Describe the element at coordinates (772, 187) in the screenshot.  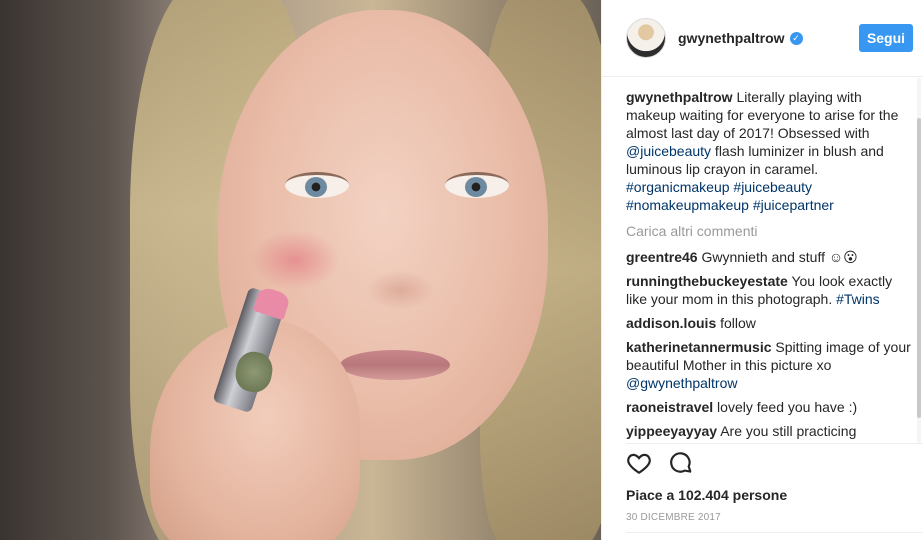
I see `caption-hashtag: #juicebeauty` at that location.